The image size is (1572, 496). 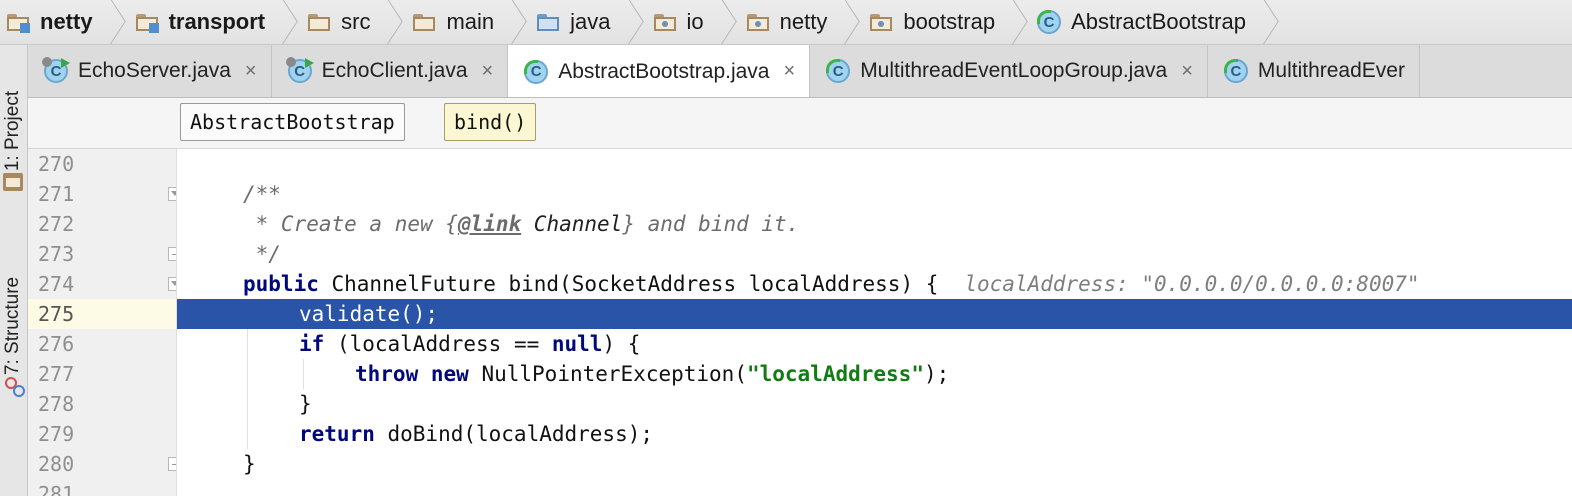 I want to click on code-text: doBind(localAddress);, so click(x=514, y=434).